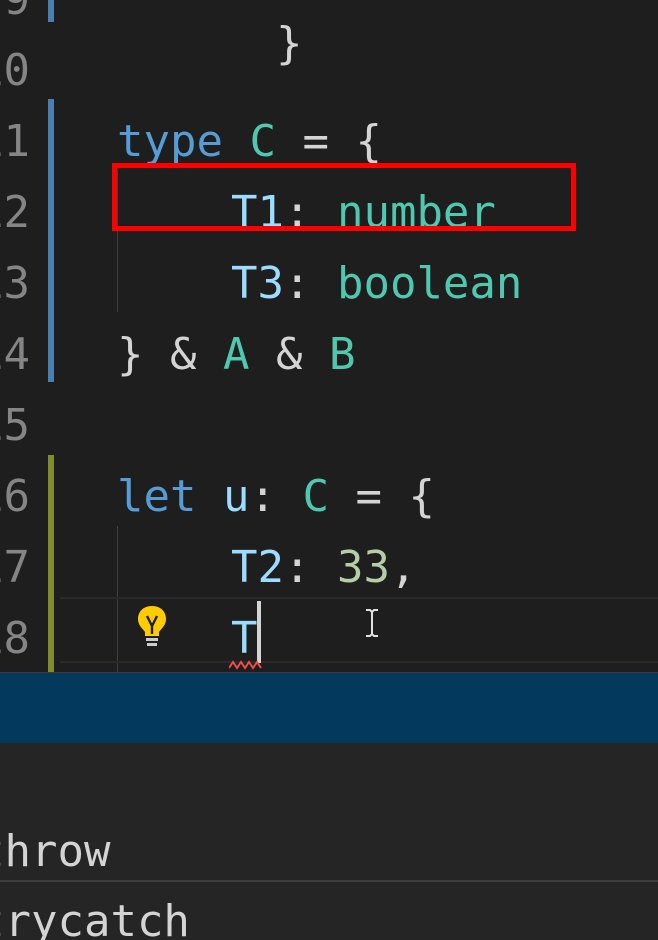 This screenshot has width=658, height=940. What do you see at coordinates (259, 632) in the screenshot?
I see `text-cursor` at bounding box center [259, 632].